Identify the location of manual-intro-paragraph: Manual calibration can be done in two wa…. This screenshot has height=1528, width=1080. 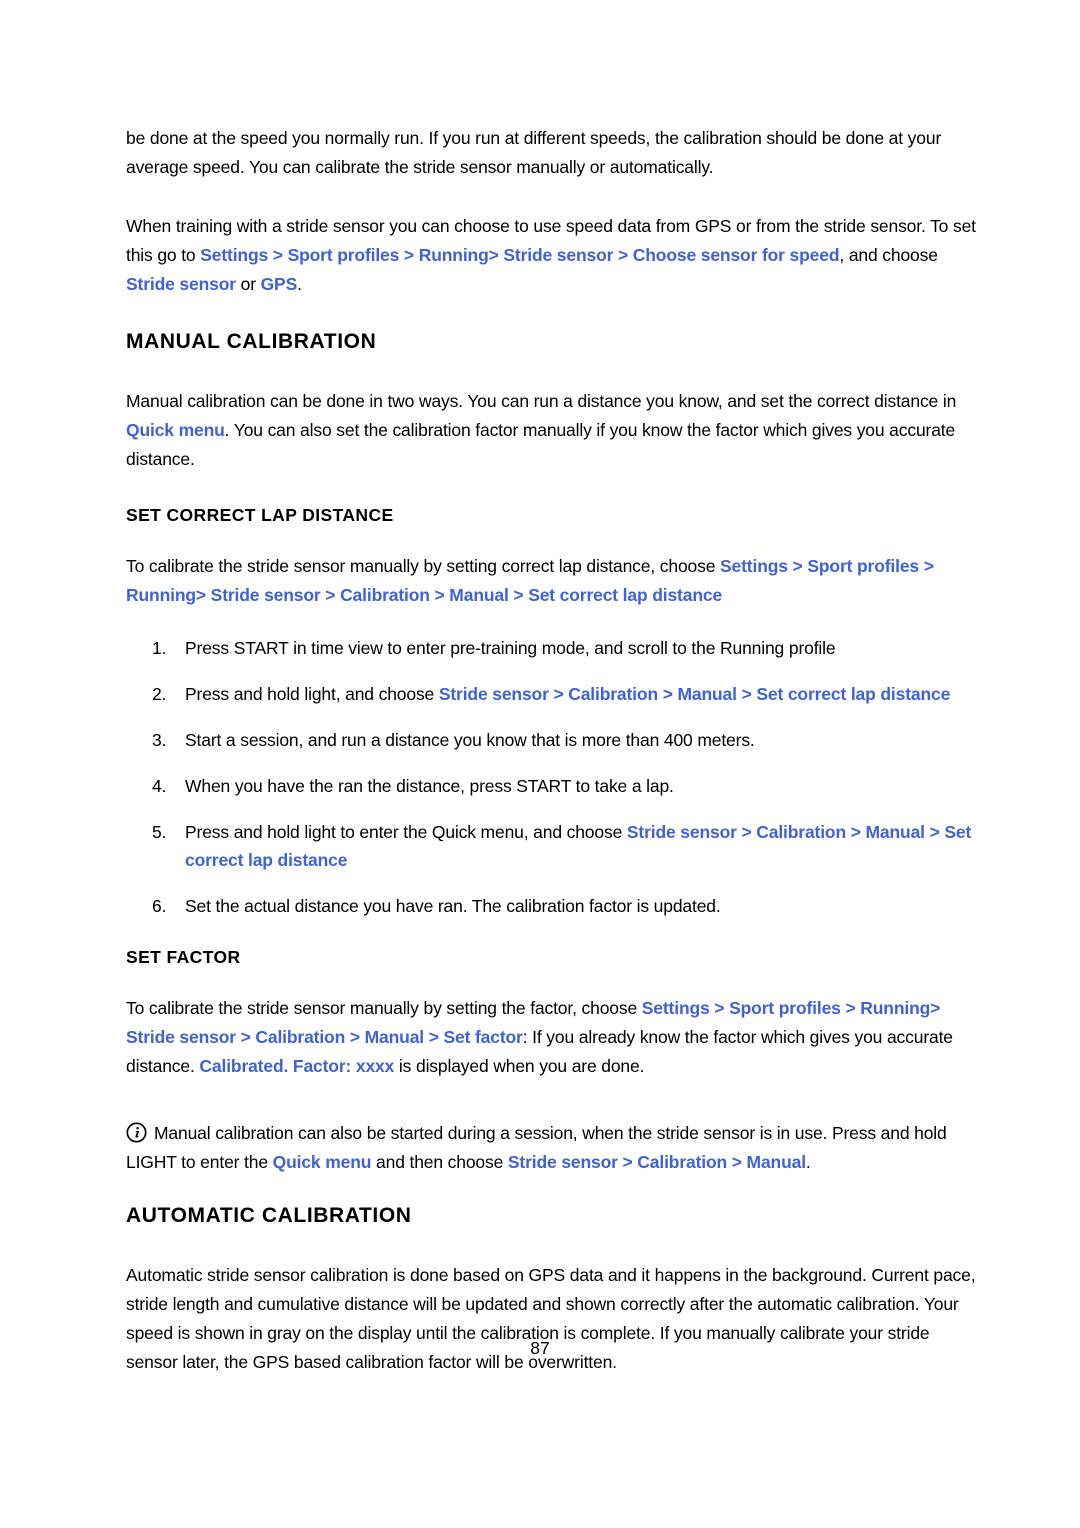
(552, 430).